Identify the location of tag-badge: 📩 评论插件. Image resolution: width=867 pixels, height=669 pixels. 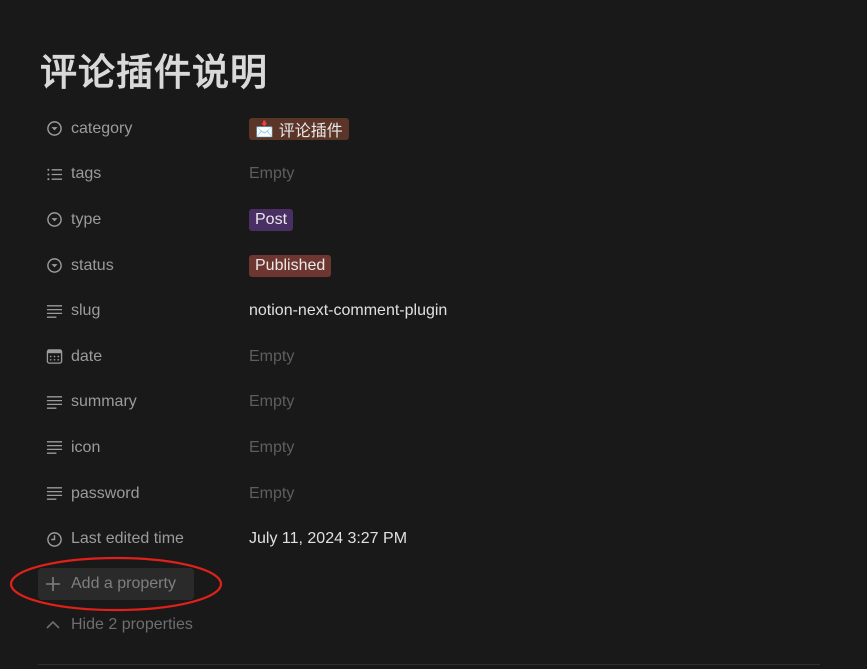
(299, 128).